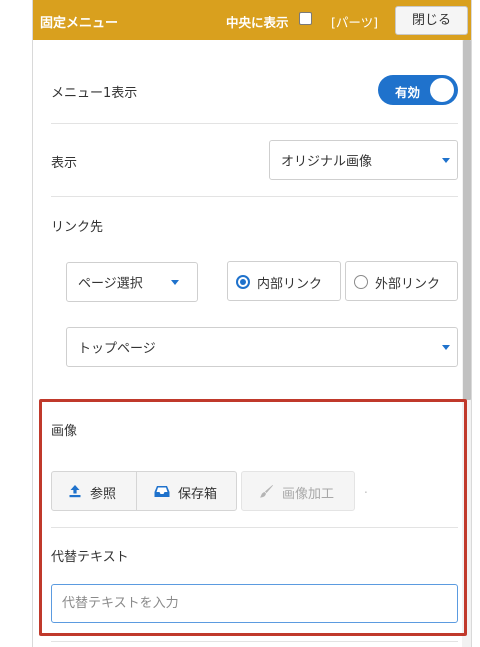 The image size is (480, 647). I want to click on target-page-value: トップページ, so click(117, 349).